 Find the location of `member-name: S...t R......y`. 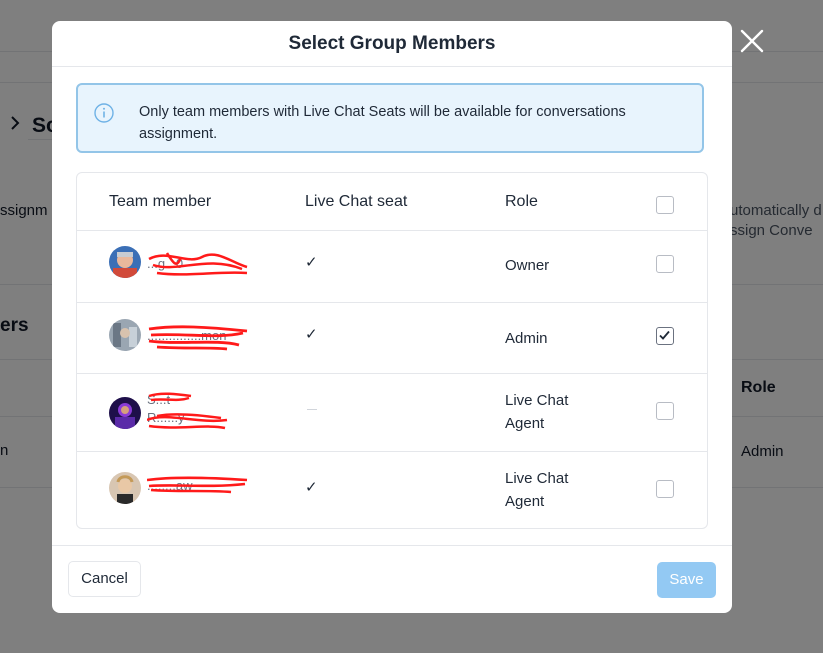

member-name: S...t R......y is located at coordinates (202, 410).